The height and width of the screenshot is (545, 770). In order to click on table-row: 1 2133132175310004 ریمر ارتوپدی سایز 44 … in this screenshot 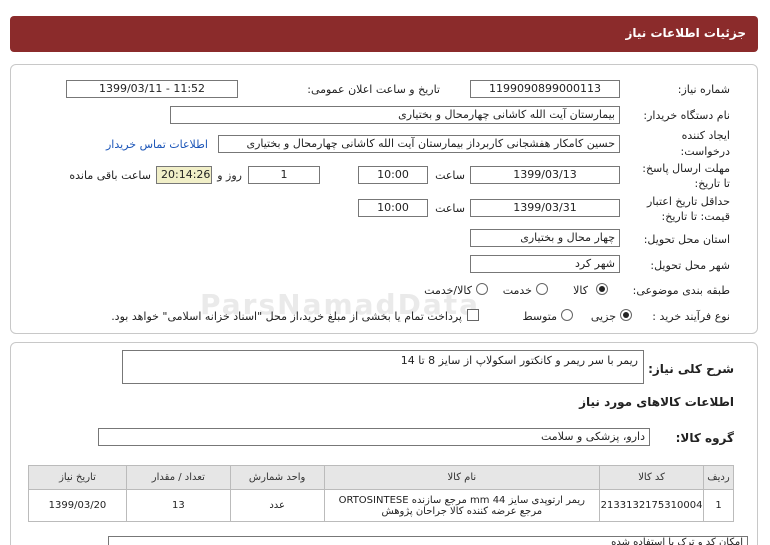, I will do `click(381, 505)`.